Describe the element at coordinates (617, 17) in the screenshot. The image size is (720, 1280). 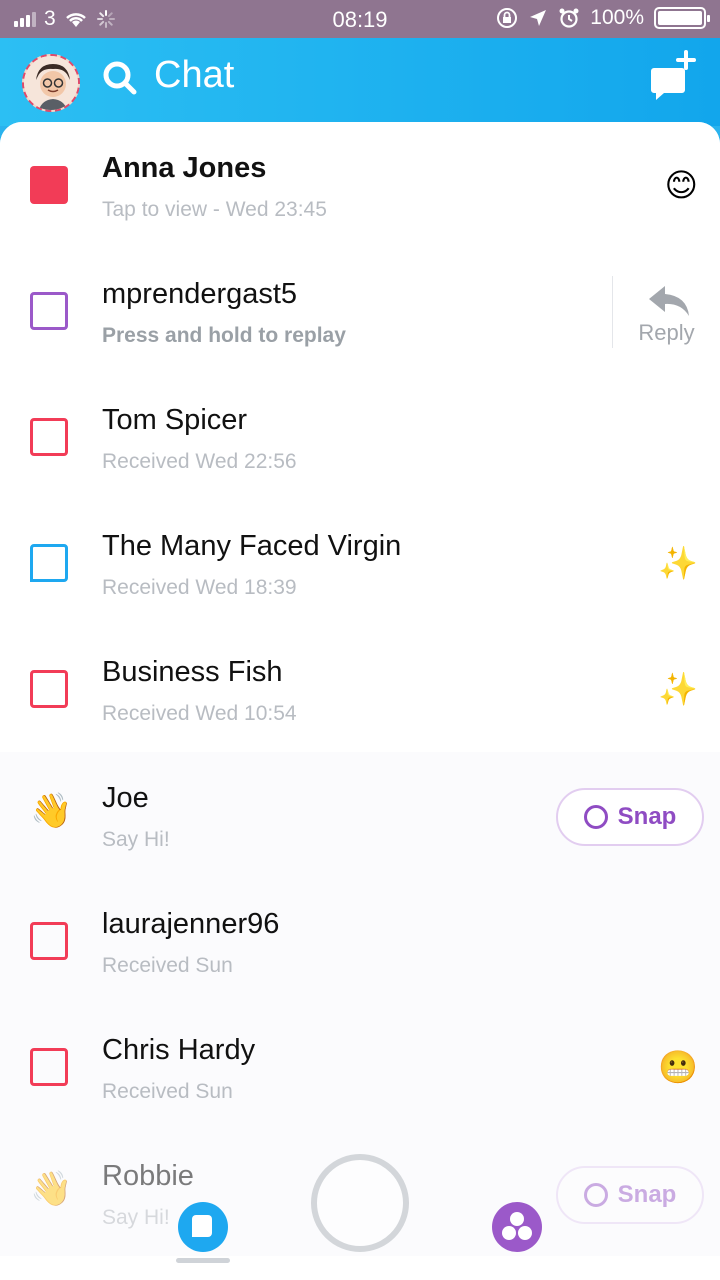
I see `battery-percent: 100%` at that location.